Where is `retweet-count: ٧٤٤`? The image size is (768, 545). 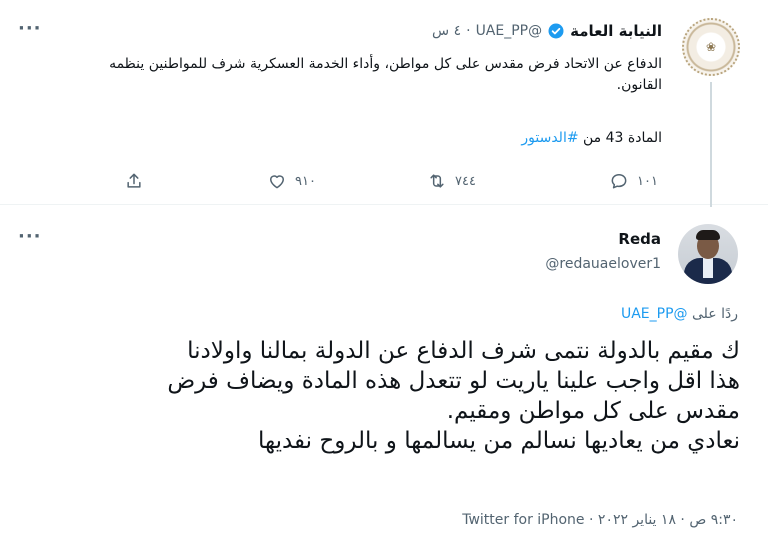
retweet-count: ٧٤٤ is located at coordinates (465, 181).